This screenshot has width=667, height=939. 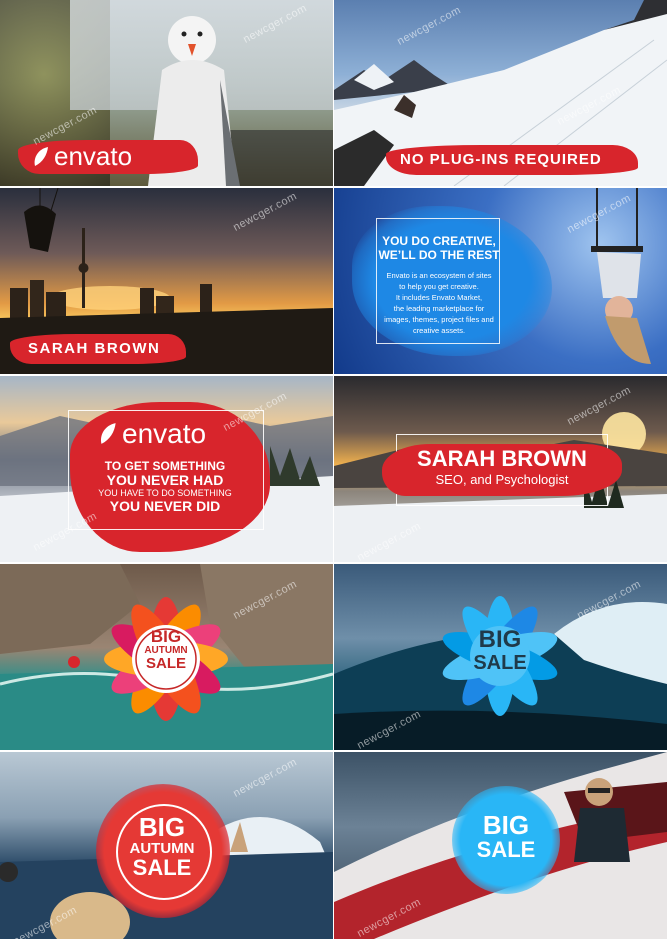 I want to click on tile-boat-blue-sale: BIG SALE newcger.com, so click(x=500, y=845).